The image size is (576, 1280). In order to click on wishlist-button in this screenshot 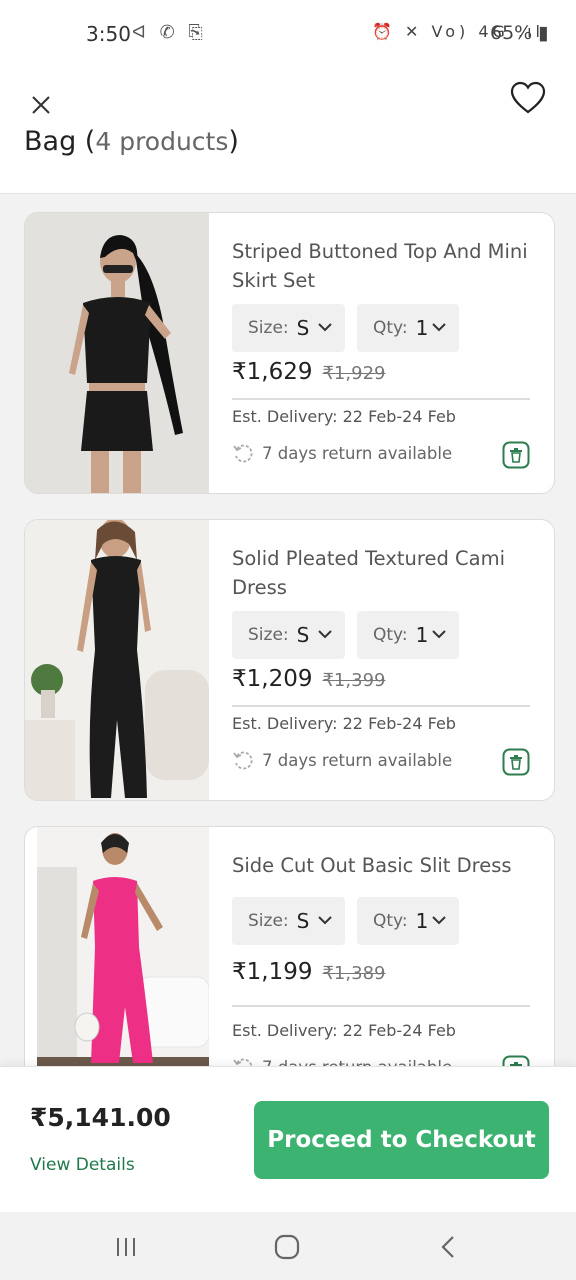, I will do `click(528, 98)`.